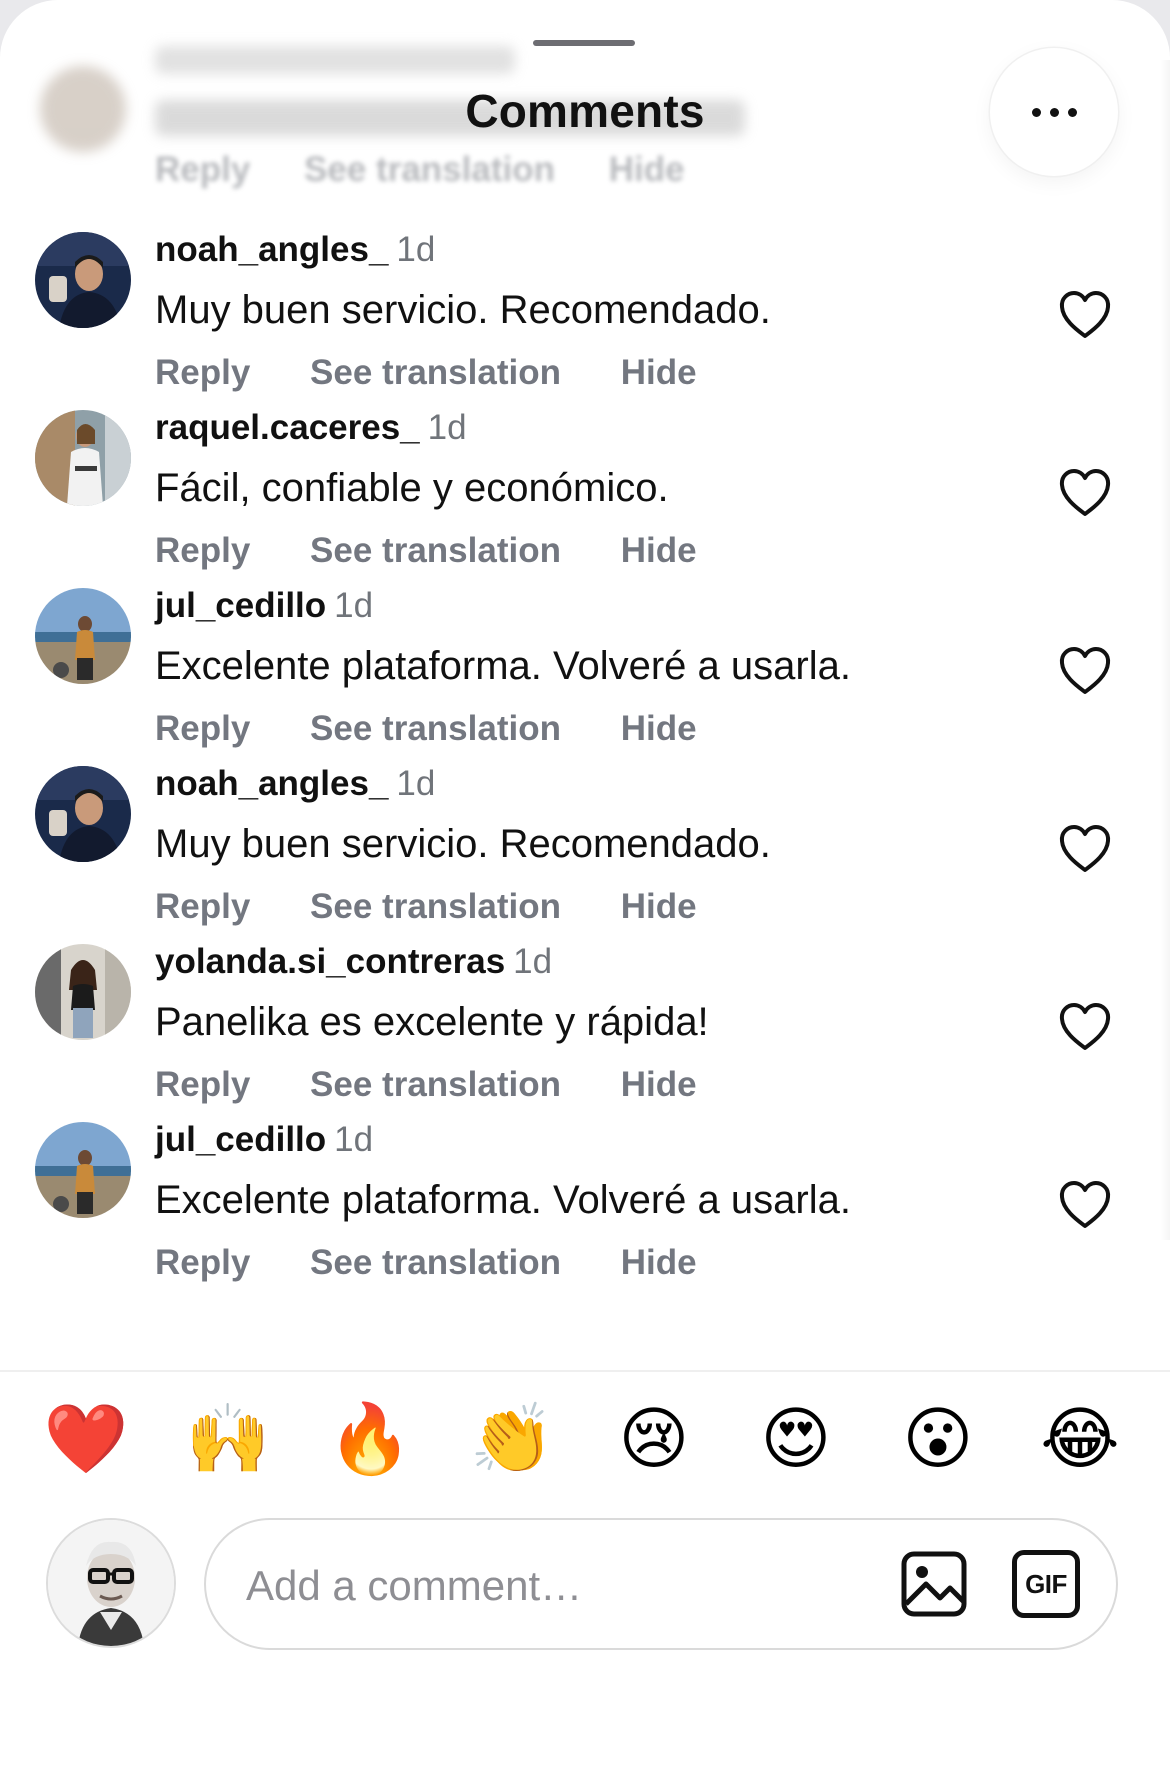 Image resolution: width=1170 pixels, height=1768 pixels. I want to click on faded-reply-action: Reply, so click(202, 169).